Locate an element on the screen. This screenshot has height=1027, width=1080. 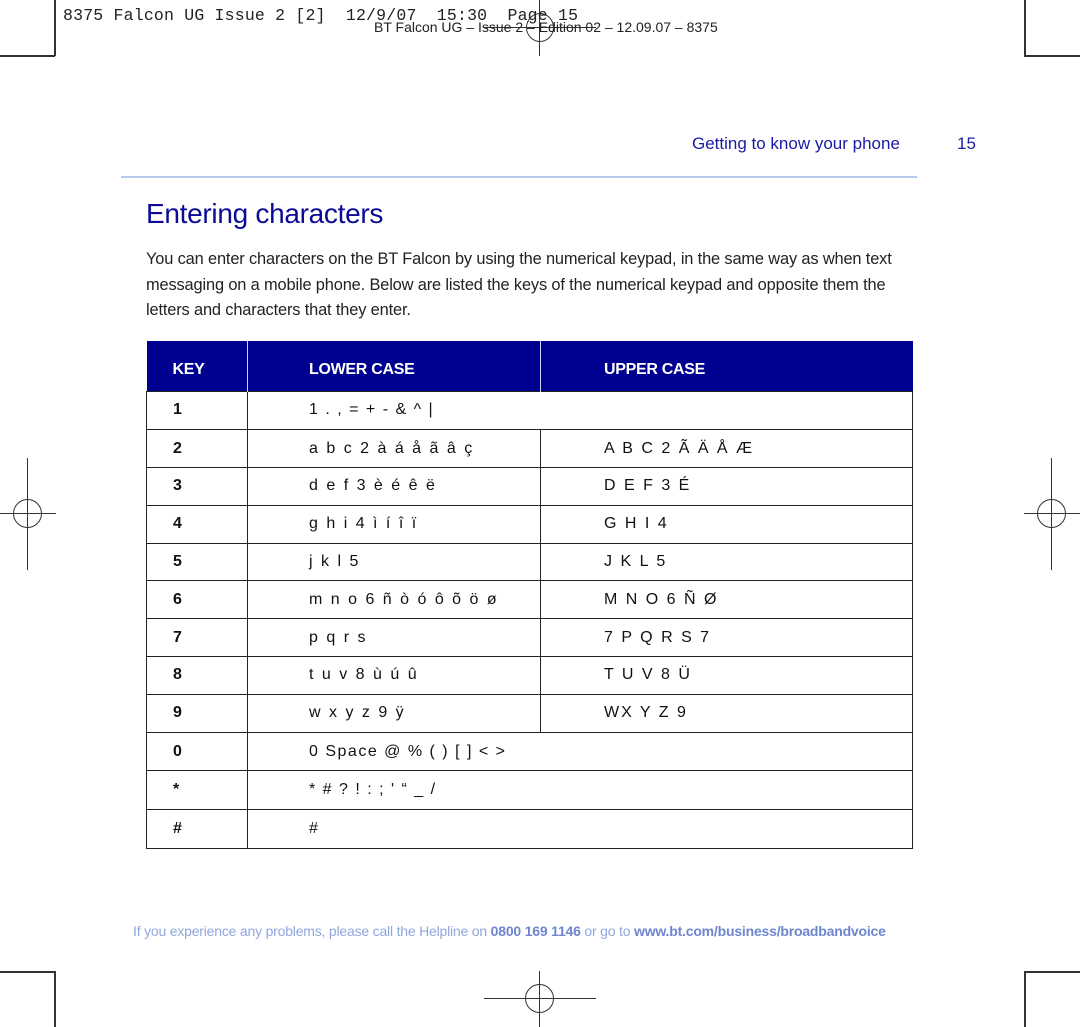
upper-case-cell: J K L 5 is located at coordinates (726, 562).